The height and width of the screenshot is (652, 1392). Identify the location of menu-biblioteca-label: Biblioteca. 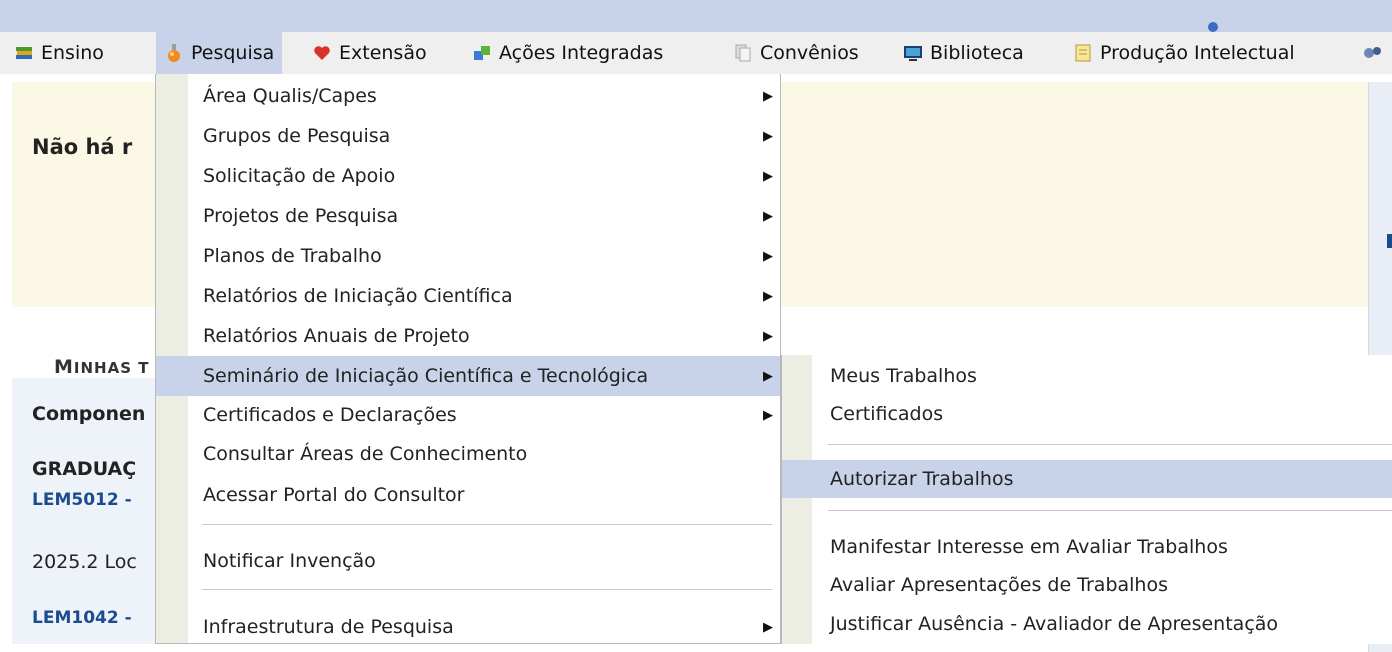
(977, 53).